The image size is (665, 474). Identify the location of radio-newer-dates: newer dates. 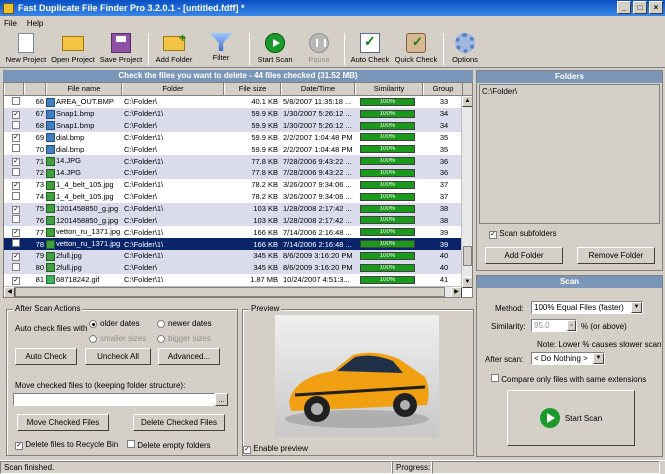
(184, 323).